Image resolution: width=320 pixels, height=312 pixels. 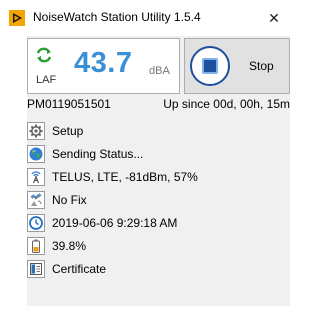 What do you see at coordinates (117, 17) in the screenshot?
I see `window-title: NoiseWatch Station Utility 1.5.4` at bounding box center [117, 17].